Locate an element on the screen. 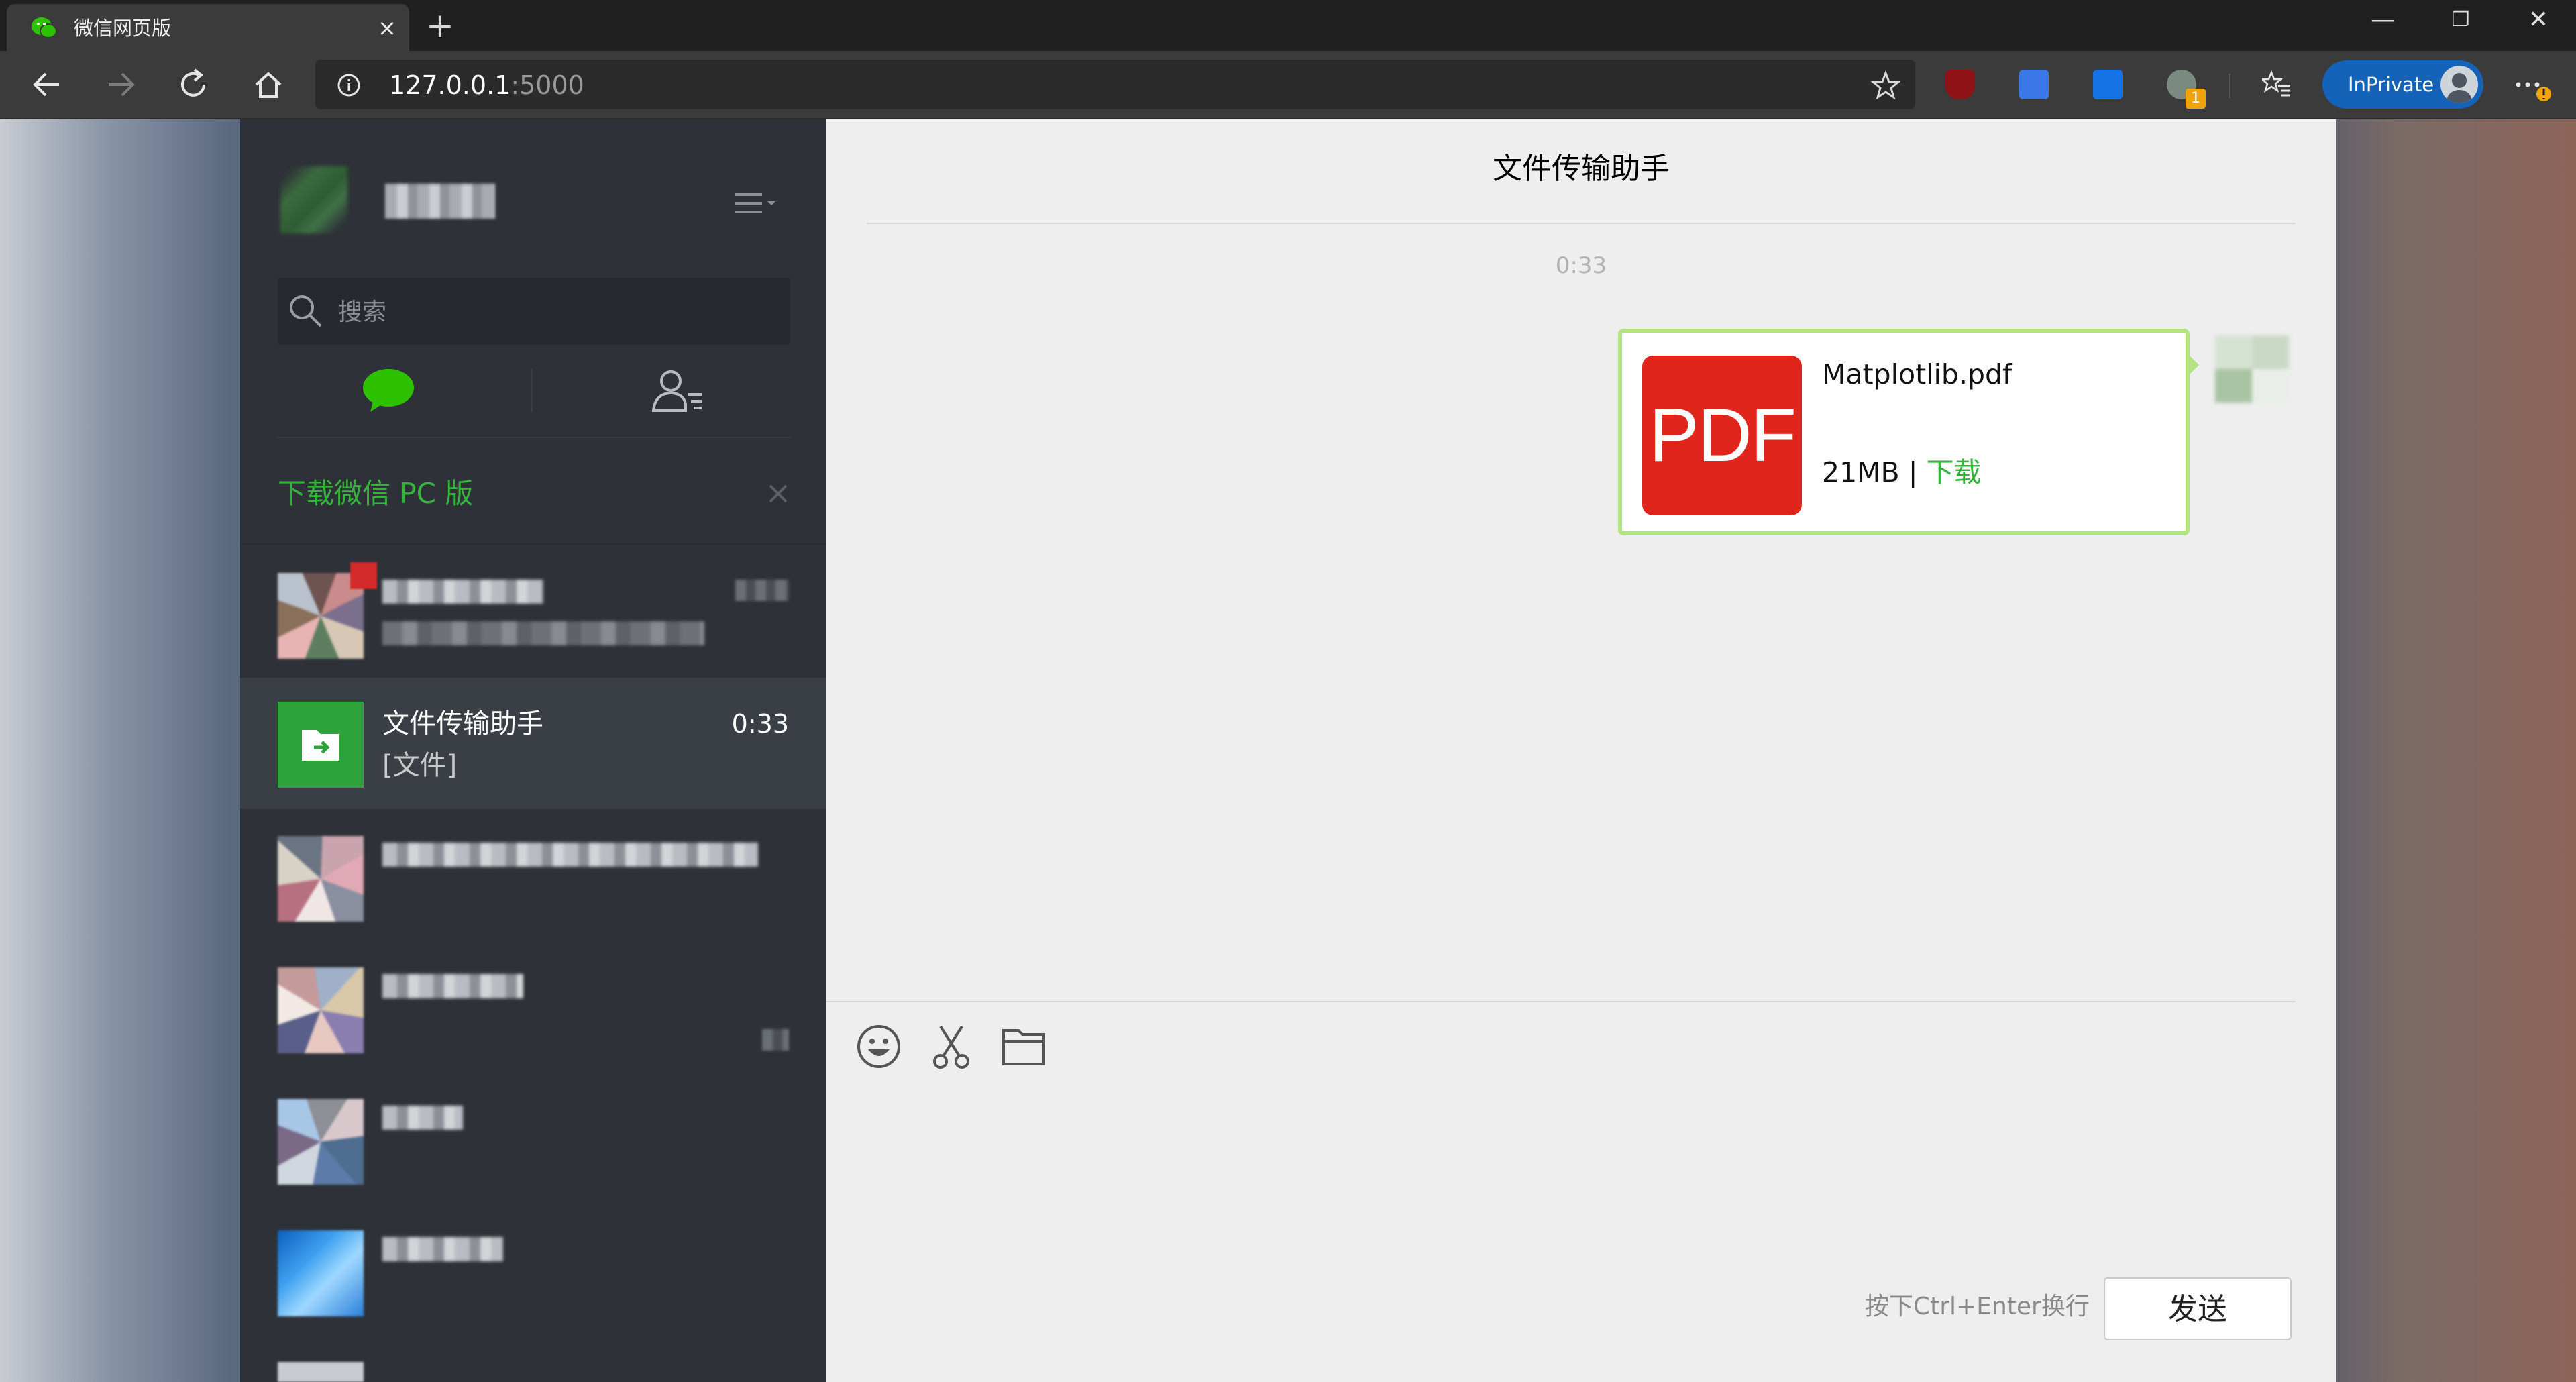 Image resolution: width=2576 pixels, height=1382 pixels. folder-icon is located at coordinates (1023, 1046).